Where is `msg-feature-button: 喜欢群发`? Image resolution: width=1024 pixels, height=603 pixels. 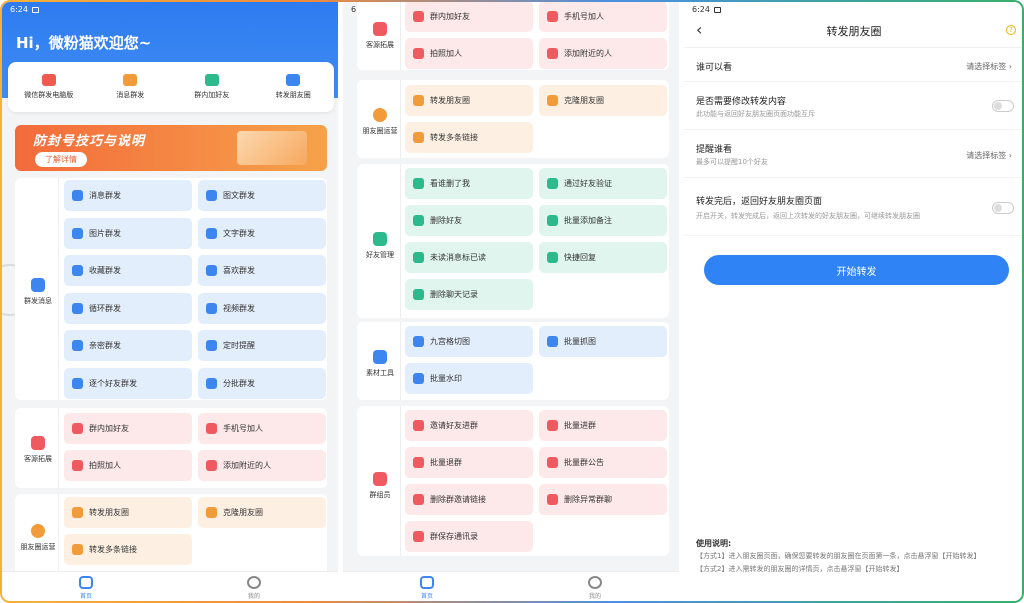
msg-feature-button: 喜欢群发 is located at coordinates (262, 270).